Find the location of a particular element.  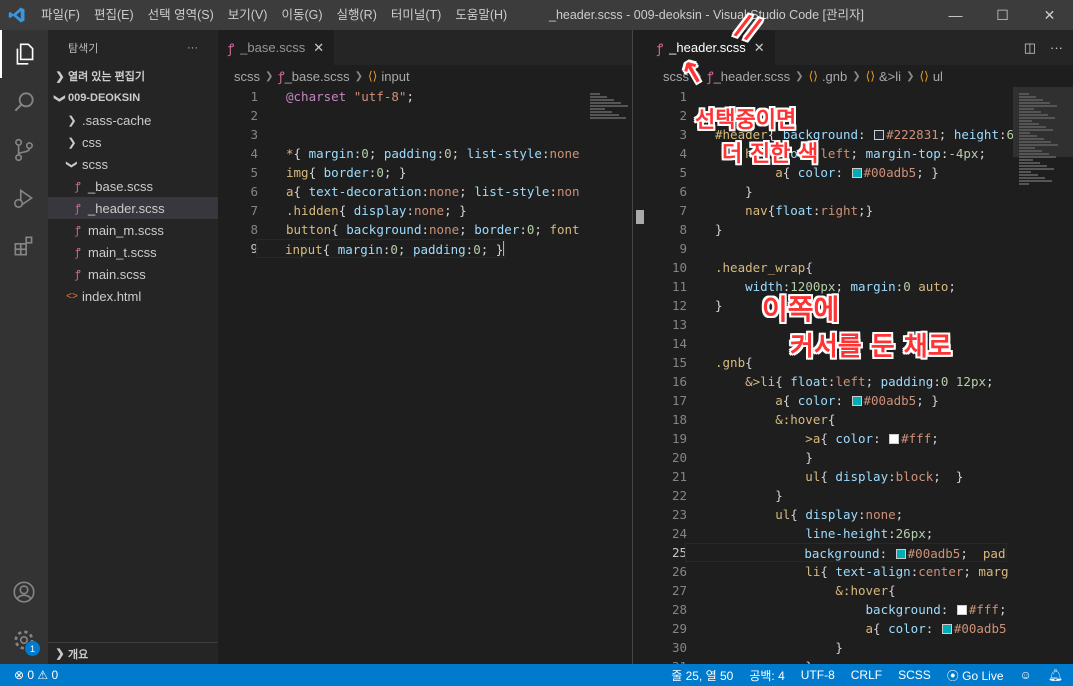

code-line: 4 *{ margin:0; padding:0; list-style:none is located at coordinates (425, 153).